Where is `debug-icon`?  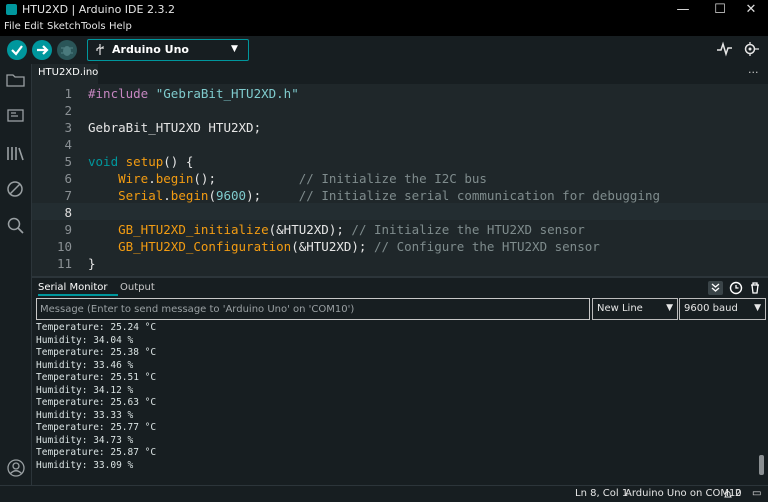
debug-icon is located at coordinates (67, 51).